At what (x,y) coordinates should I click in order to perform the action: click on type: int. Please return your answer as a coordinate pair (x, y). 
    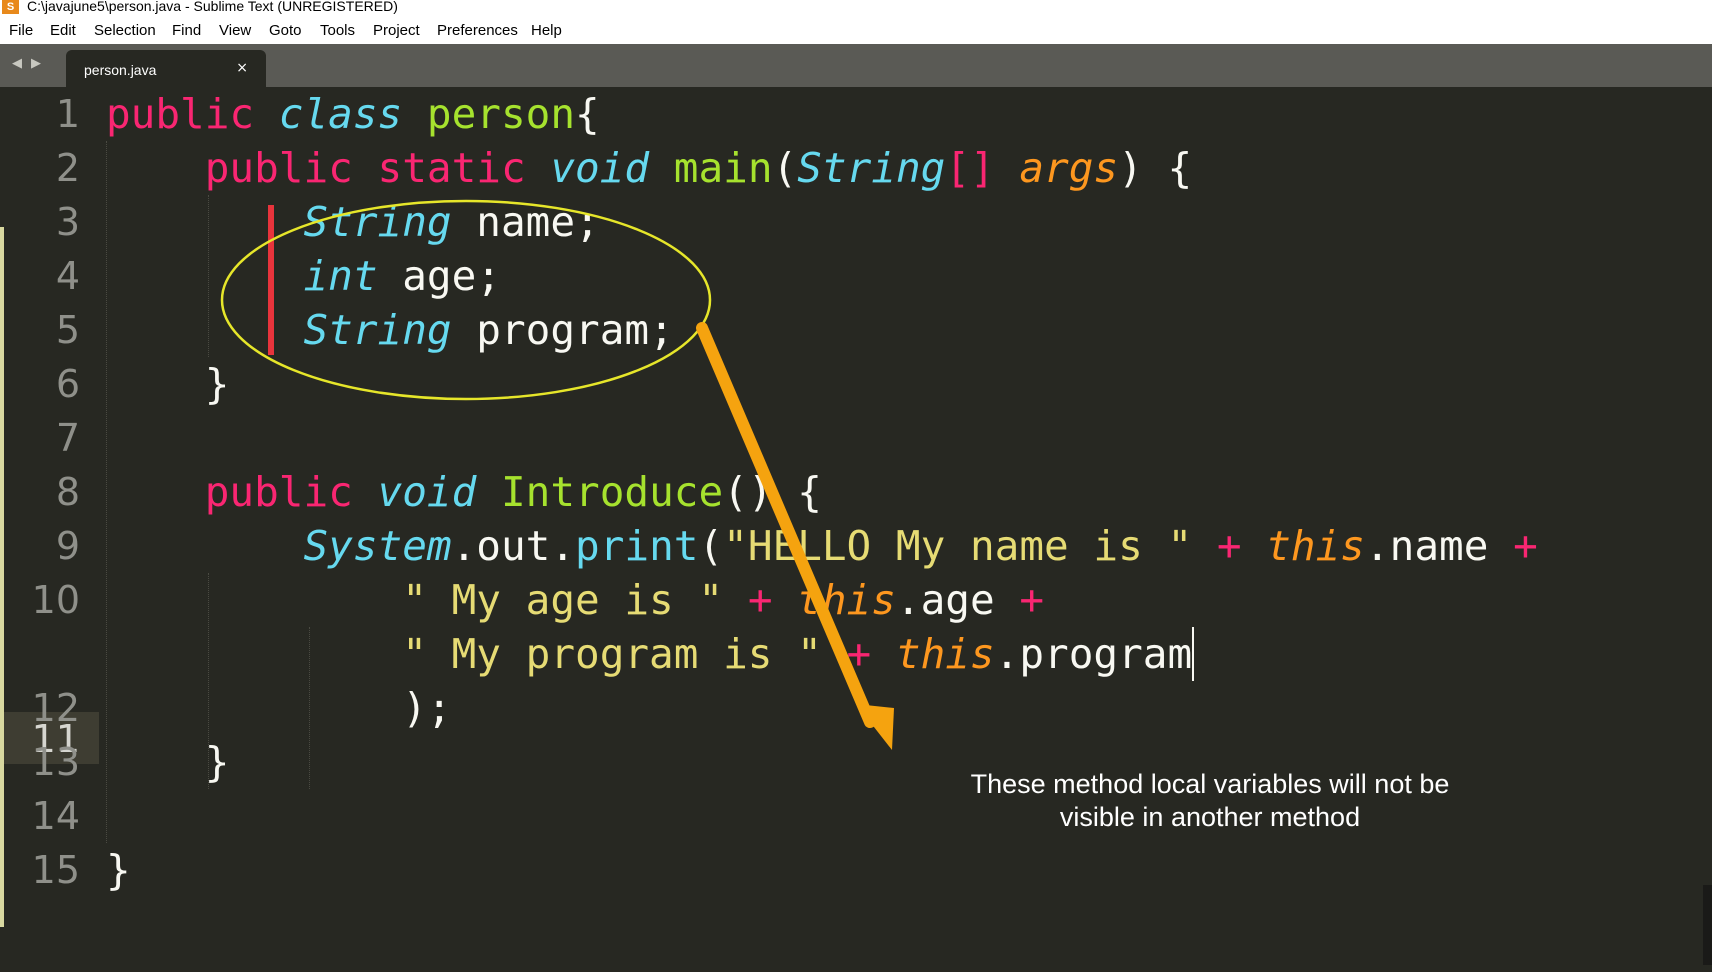
    Looking at the image, I should click on (340, 276).